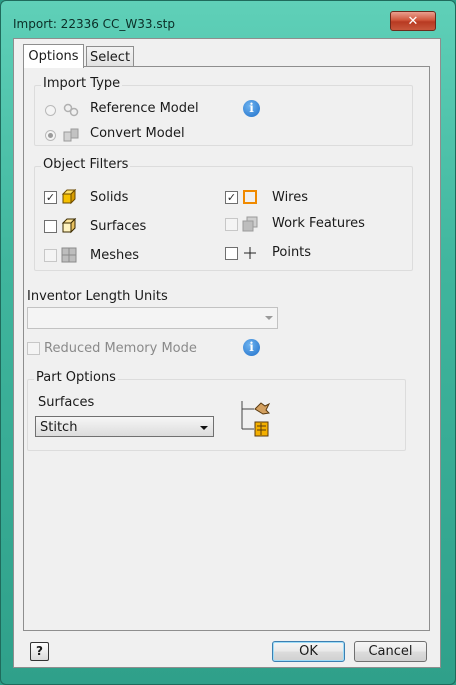 This screenshot has height=685, width=456. I want to click on reference-model-radio, so click(50, 110).